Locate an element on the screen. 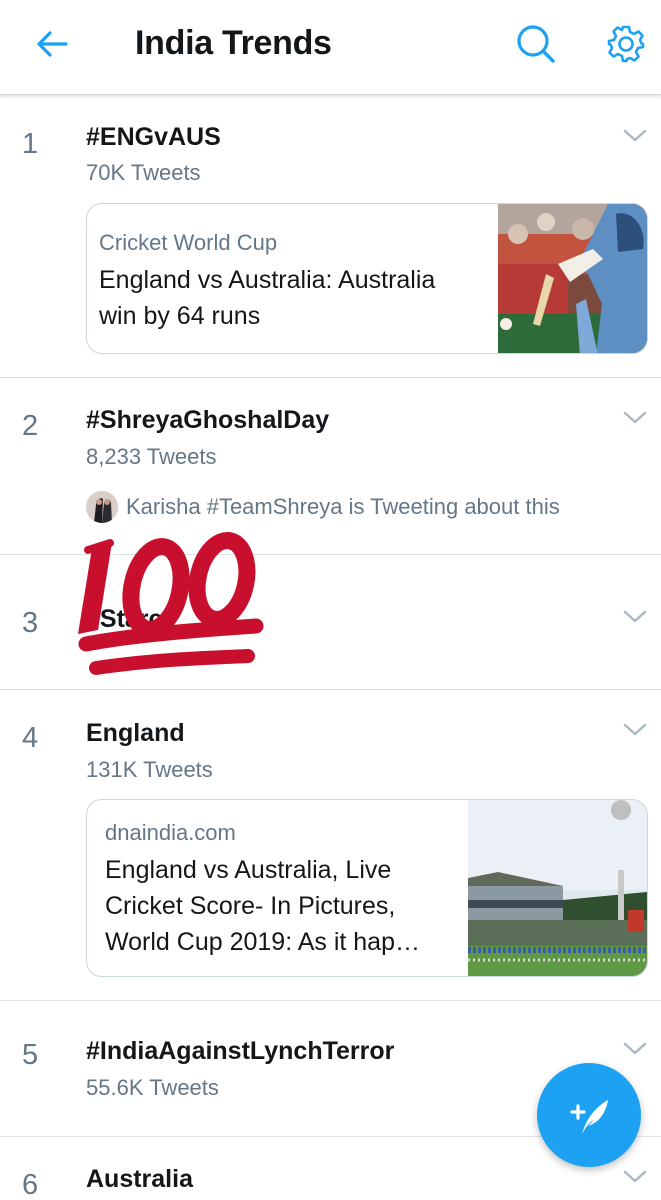  trend-name: #ShreyaGhoshalDay is located at coordinates (208, 420).